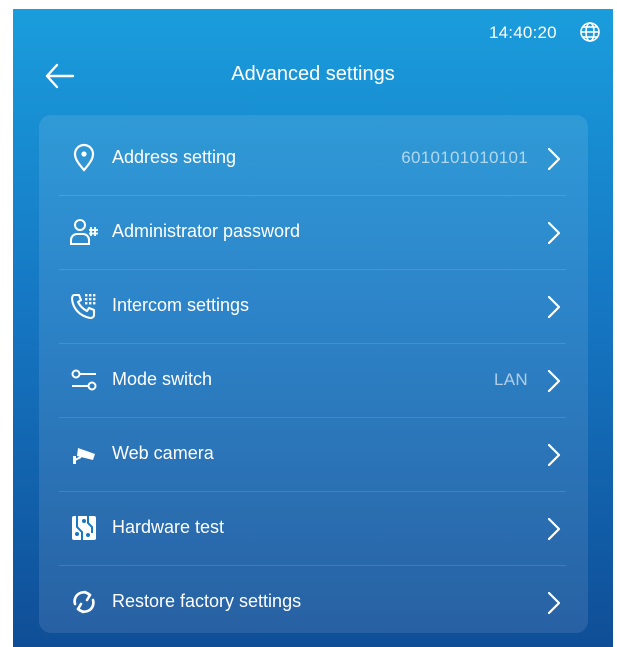 Image resolution: width=617 pixels, height=647 pixels. Describe the element at coordinates (523, 32) in the screenshot. I see `status-time: 14:40:20` at that location.